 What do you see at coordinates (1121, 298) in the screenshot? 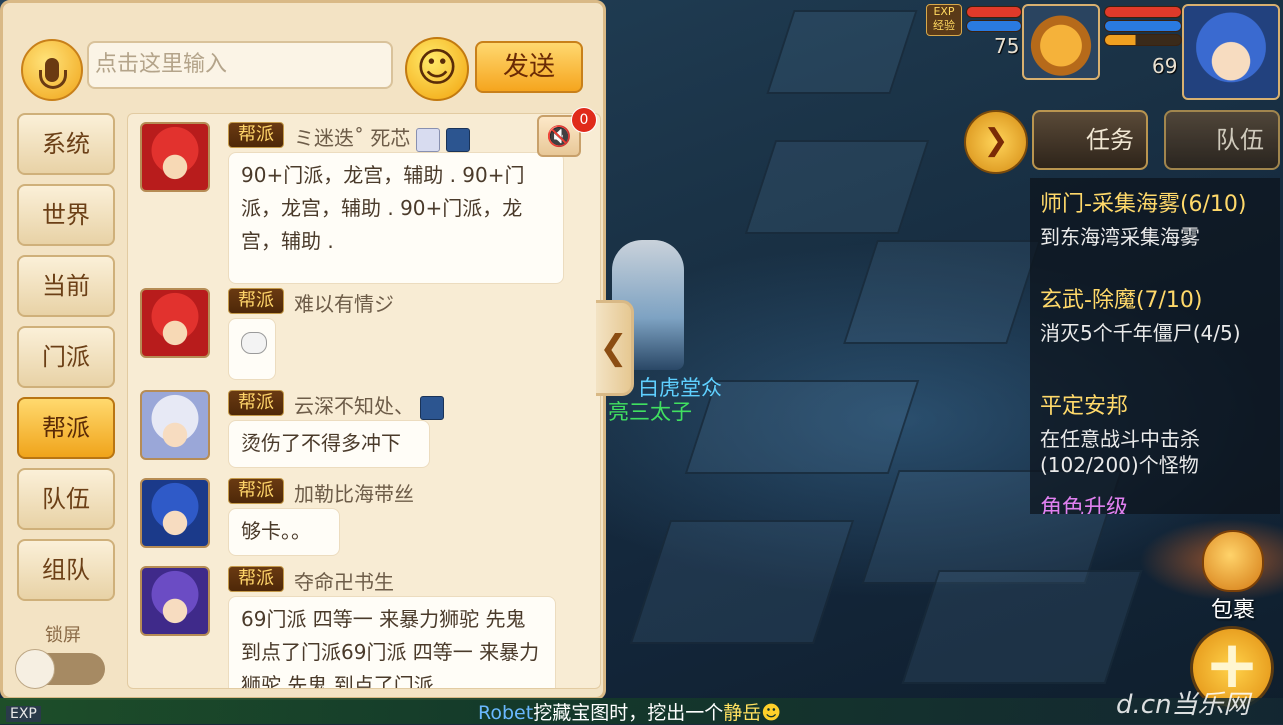
I see `quest-title: 玄武-除魔(7/10)` at bounding box center [1121, 298].